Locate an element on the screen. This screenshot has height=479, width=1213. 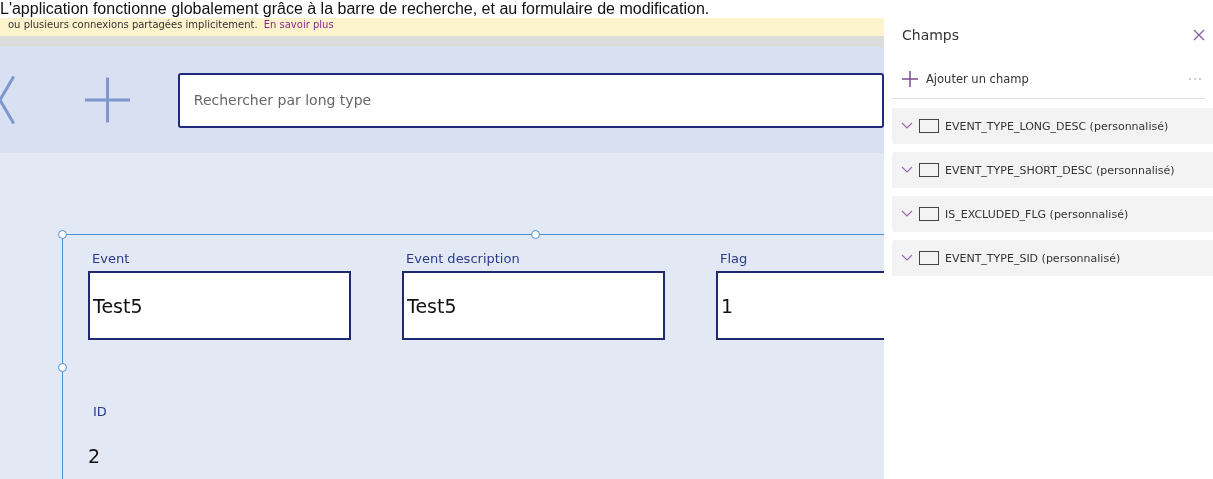
field-label: Flag is located at coordinates (734, 258).